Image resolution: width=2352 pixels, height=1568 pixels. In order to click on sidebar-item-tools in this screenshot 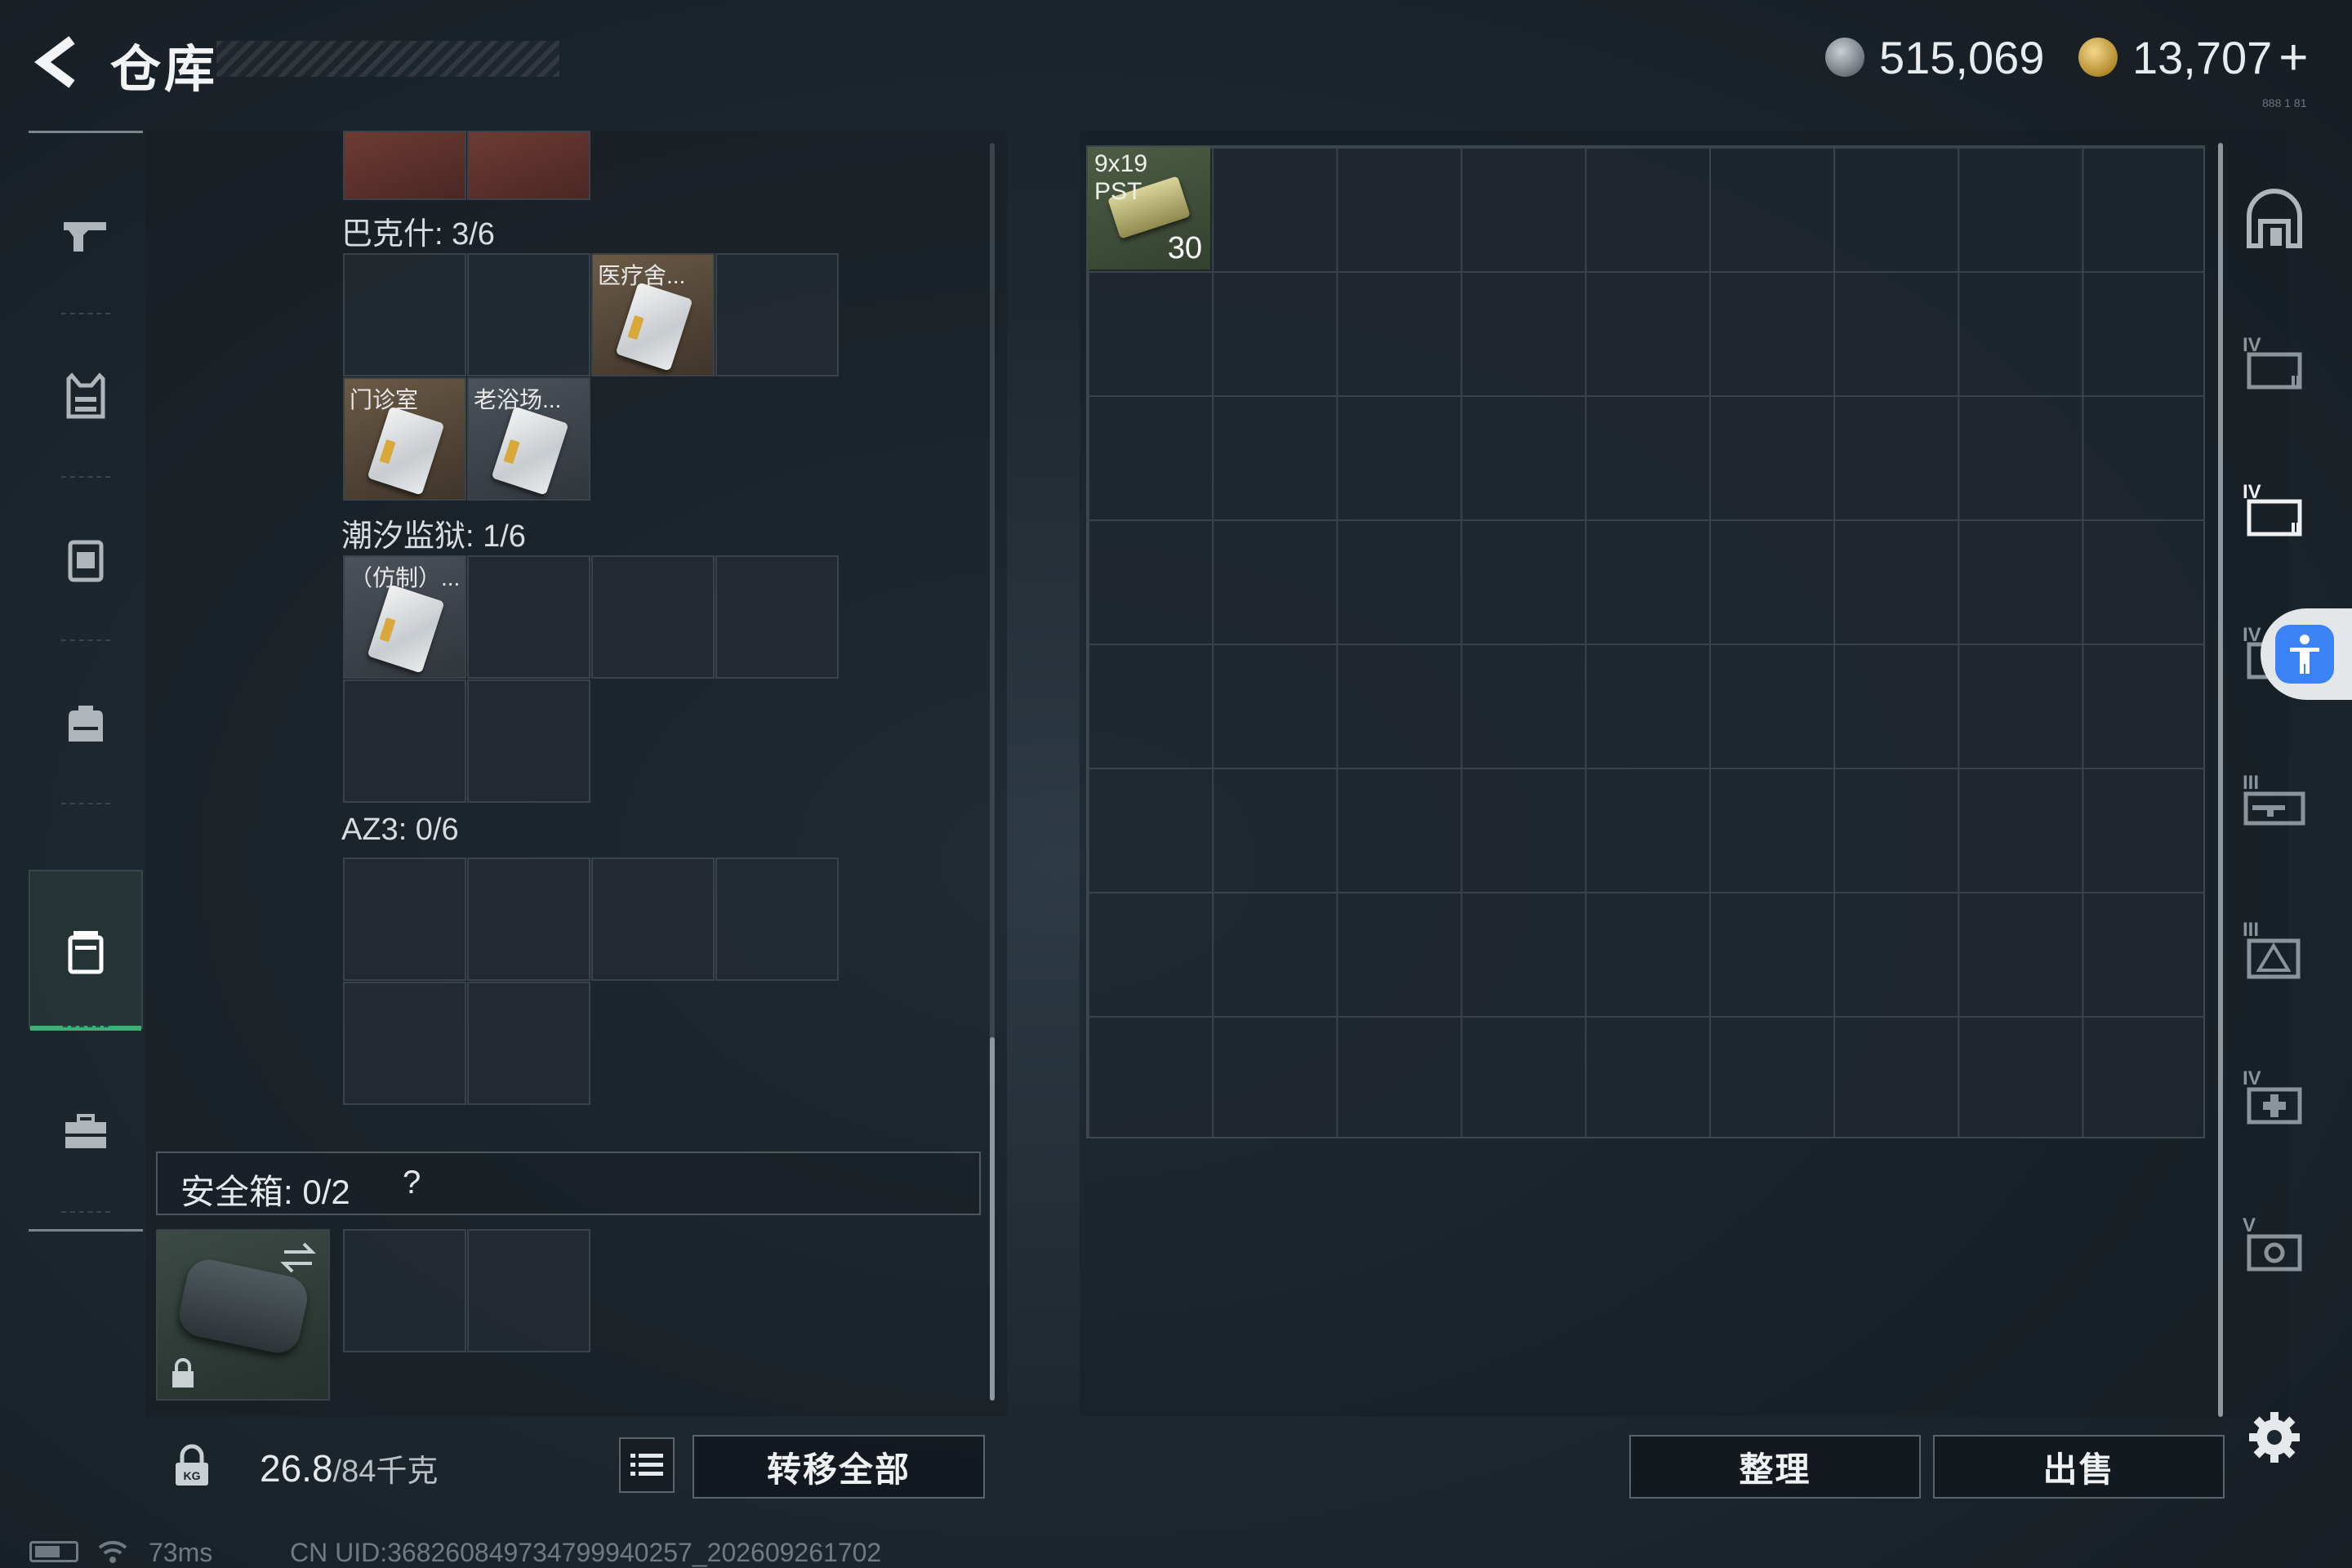, I will do `click(86, 1131)`.